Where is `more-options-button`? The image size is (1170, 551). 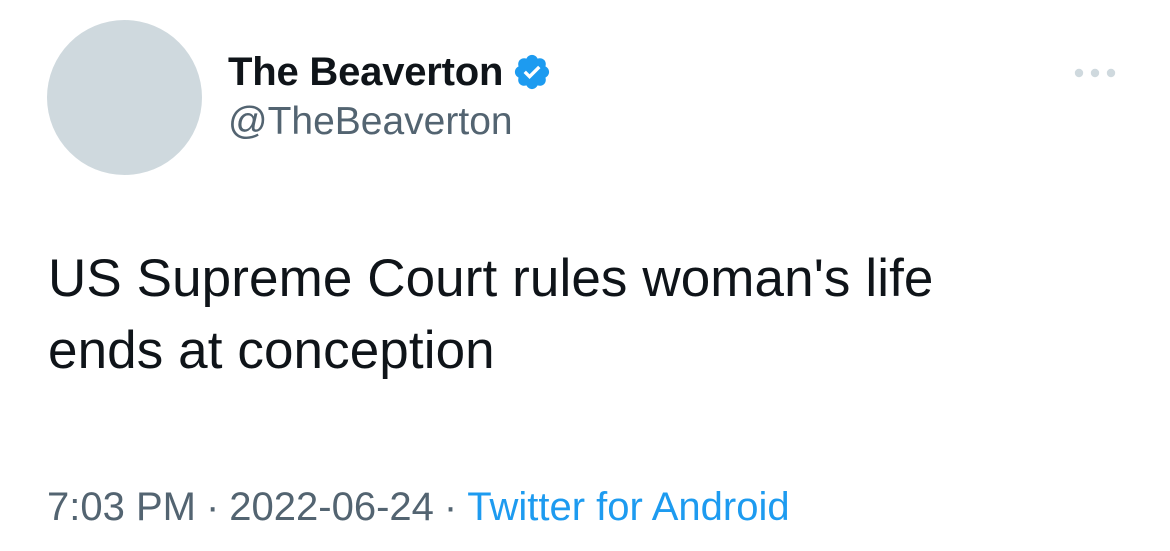
more-options-button is located at coordinates (1095, 73).